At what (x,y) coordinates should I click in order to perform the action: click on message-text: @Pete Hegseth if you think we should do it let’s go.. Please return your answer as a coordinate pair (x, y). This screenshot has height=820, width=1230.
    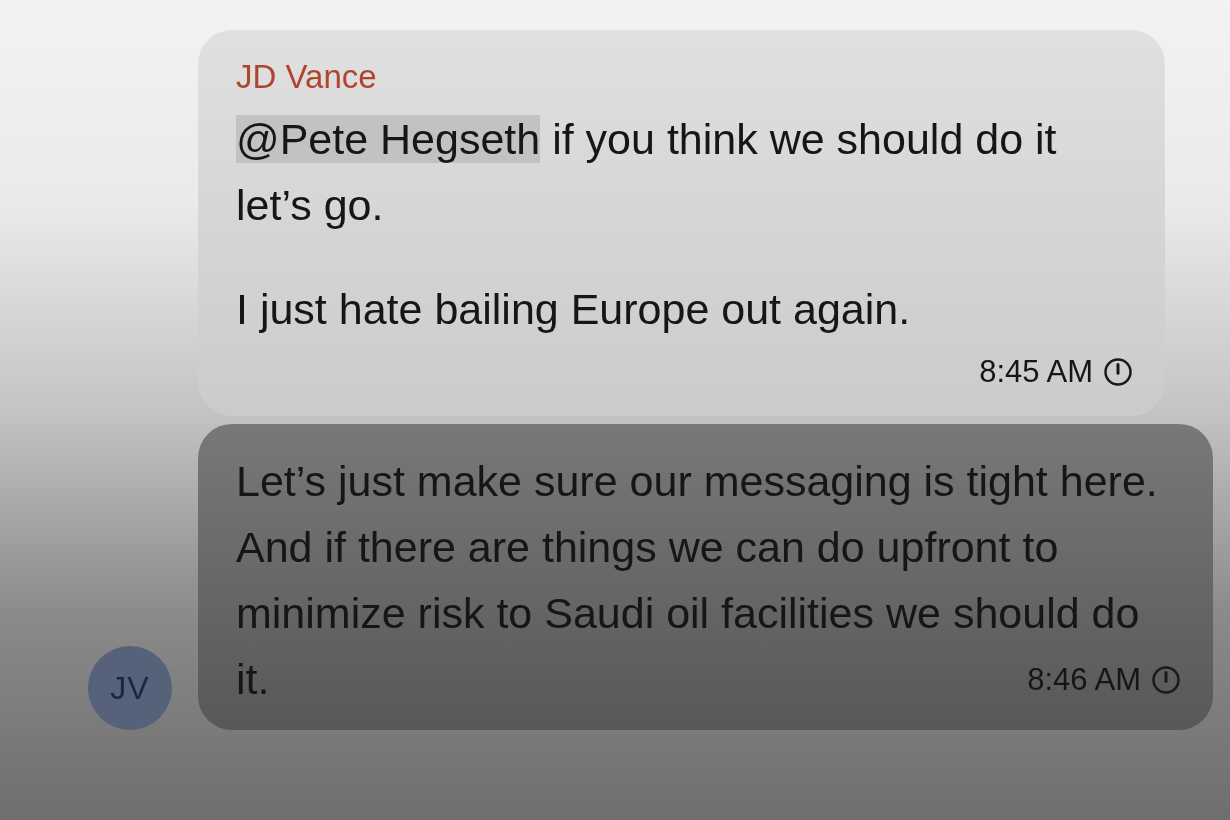
    Looking at the image, I should click on (647, 172).